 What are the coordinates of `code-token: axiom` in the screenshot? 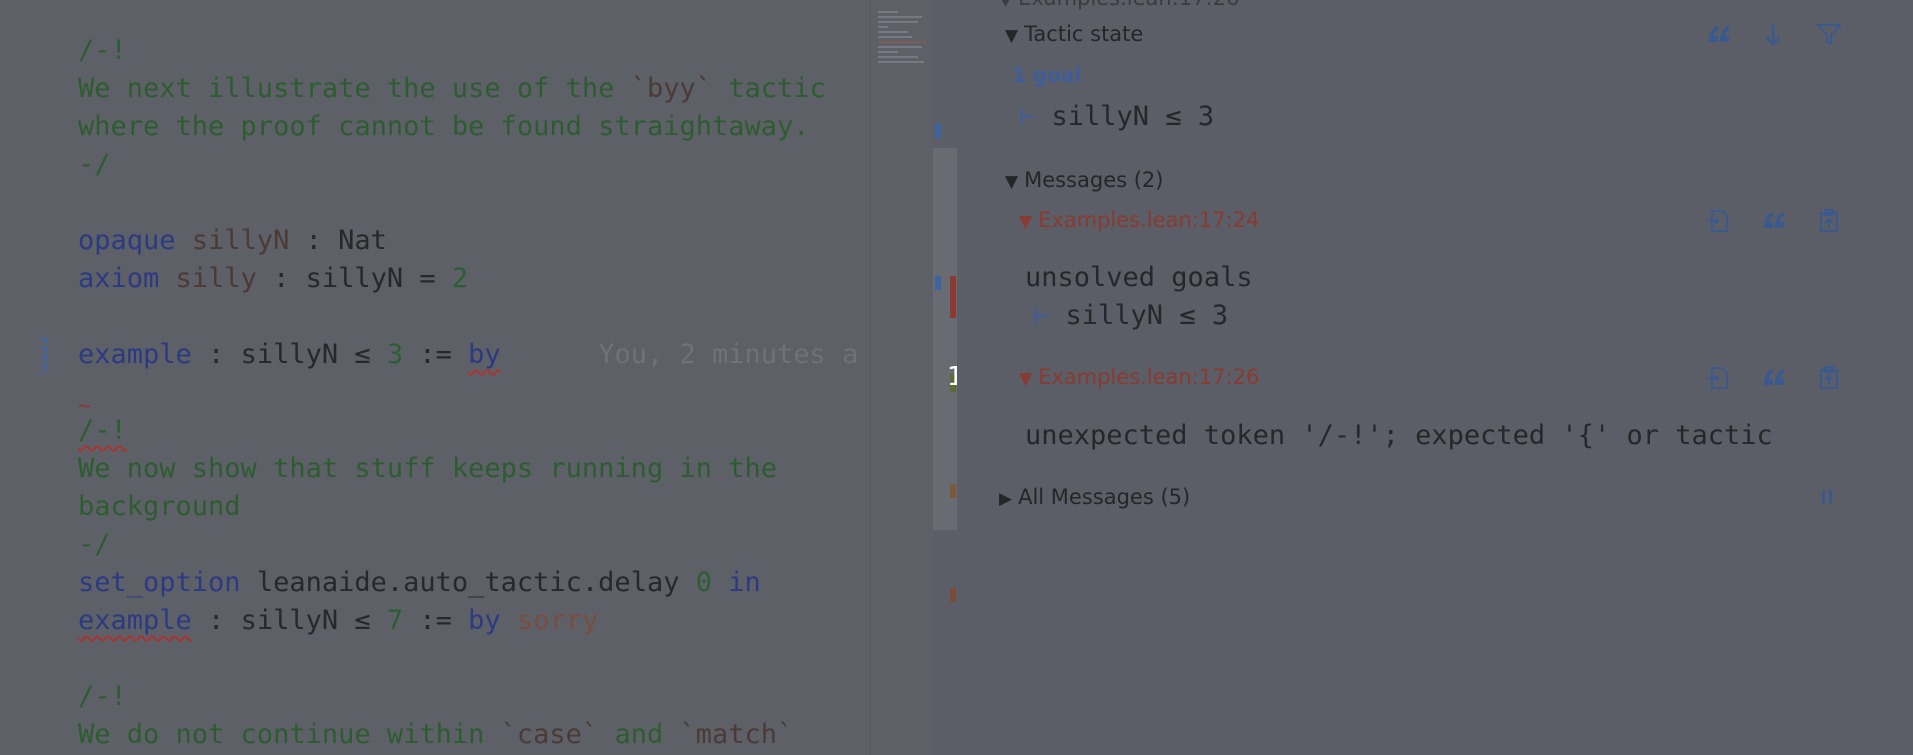 It's located at (119, 278).